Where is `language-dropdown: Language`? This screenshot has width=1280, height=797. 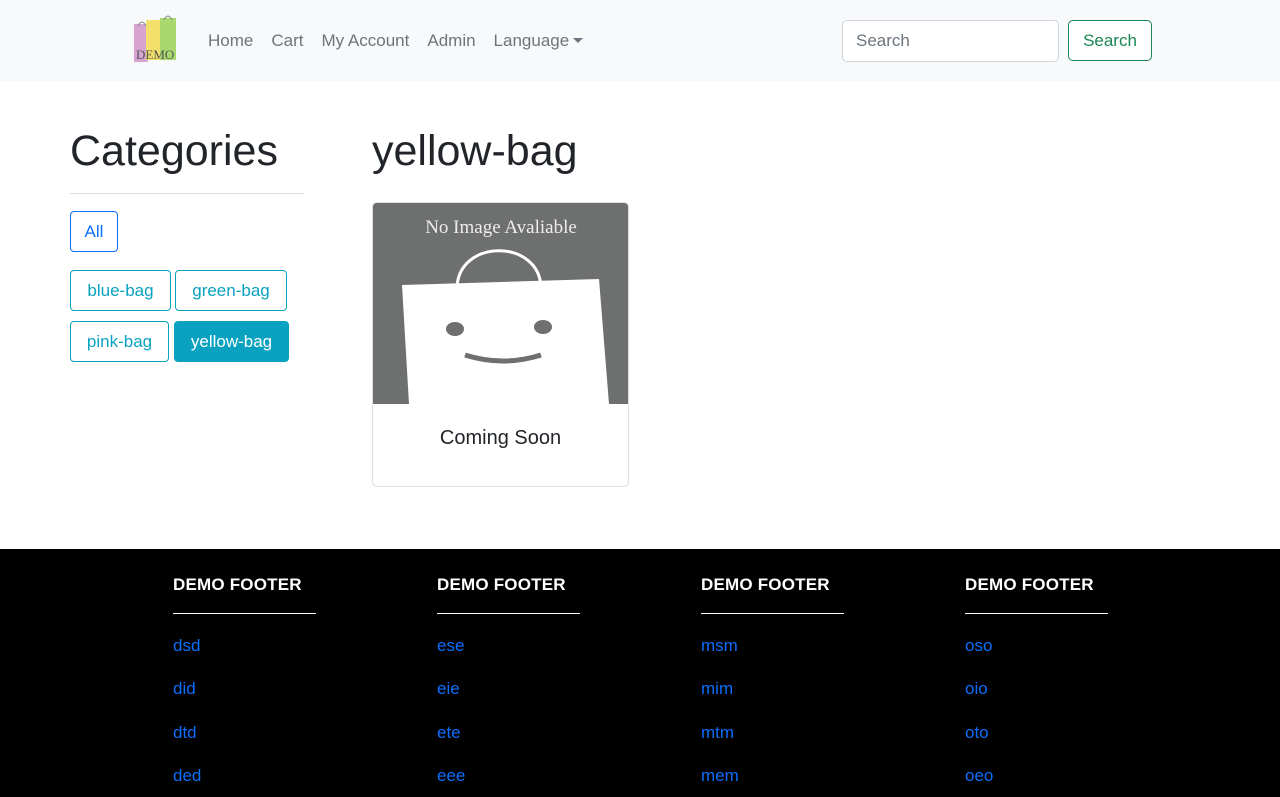
language-dropdown: Language is located at coordinates (539, 41).